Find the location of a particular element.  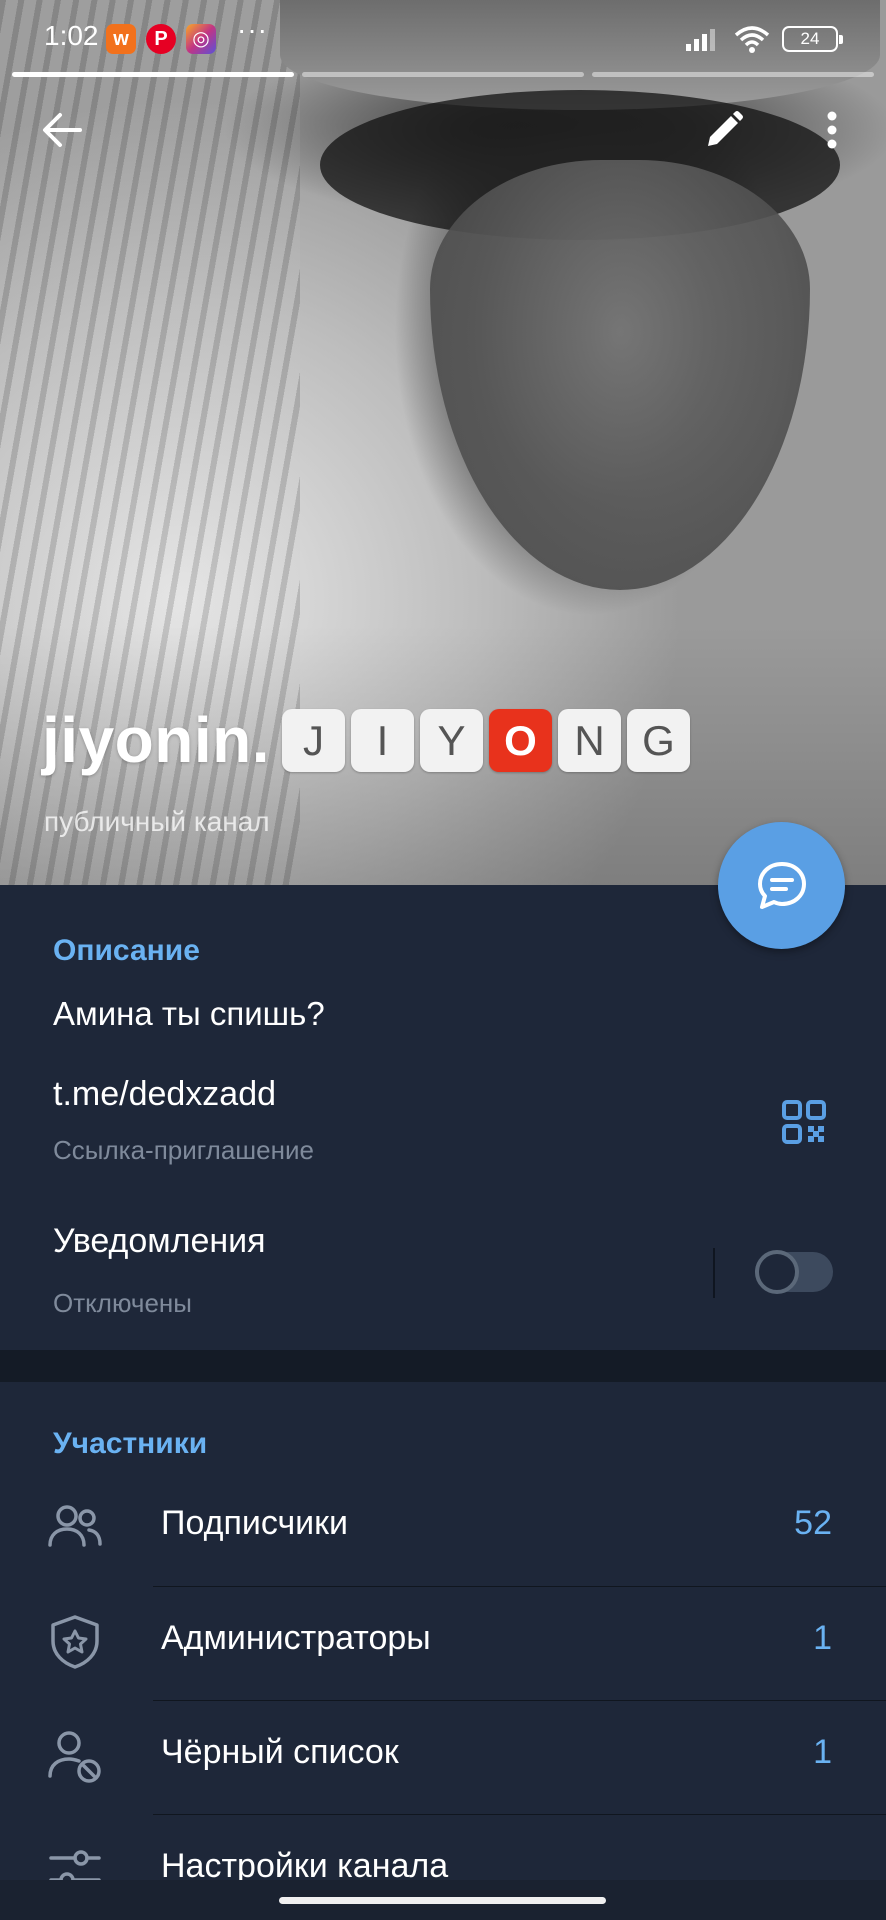

pencil-icon is located at coordinates (725, 128).